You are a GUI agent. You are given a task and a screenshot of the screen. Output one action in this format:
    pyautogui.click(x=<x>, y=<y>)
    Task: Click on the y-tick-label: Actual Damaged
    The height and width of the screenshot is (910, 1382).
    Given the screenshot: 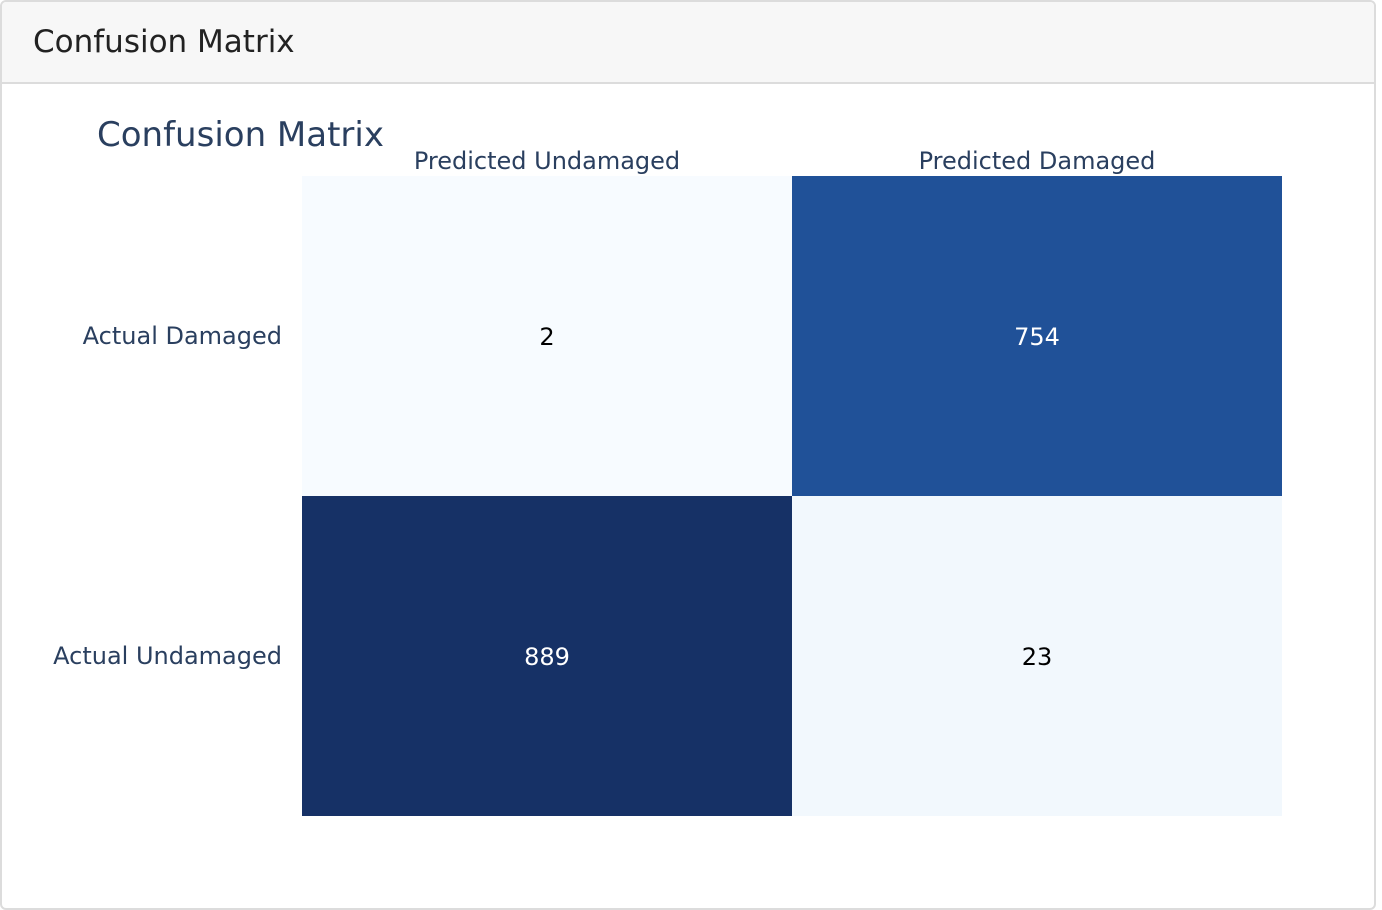 What is the action you would take?
    pyautogui.click(x=182, y=336)
    